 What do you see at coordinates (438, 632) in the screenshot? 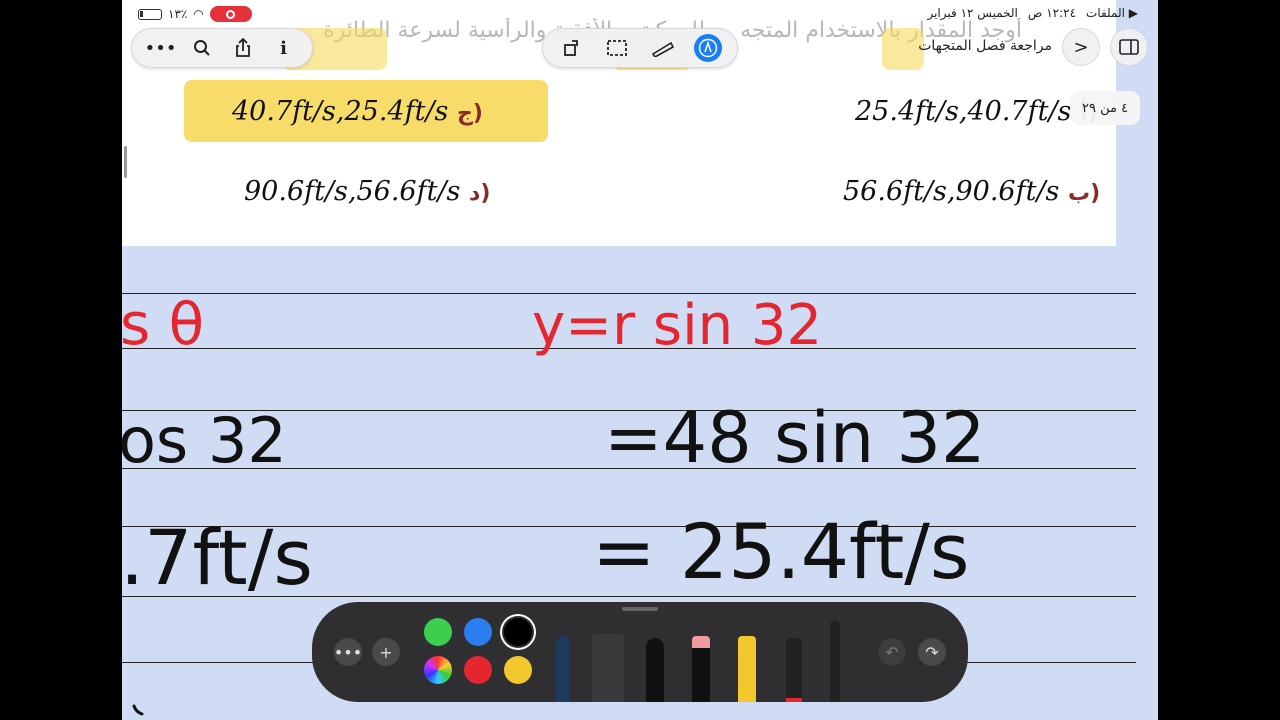
I see `color-green` at bounding box center [438, 632].